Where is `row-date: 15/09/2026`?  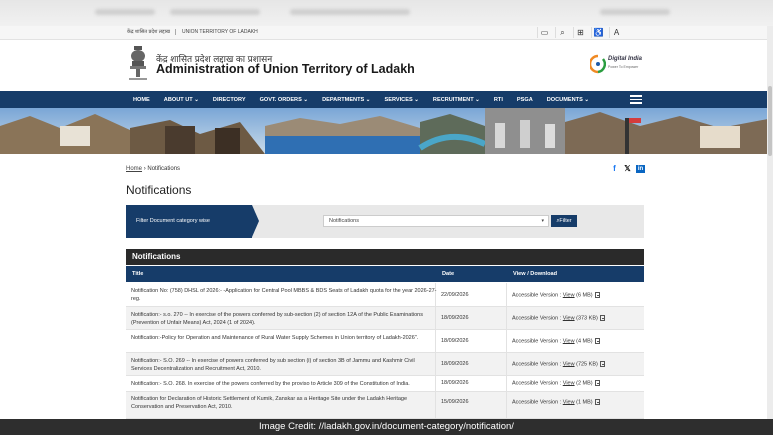
row-date: 15/09/2026 is located at coordinates (455, 402).